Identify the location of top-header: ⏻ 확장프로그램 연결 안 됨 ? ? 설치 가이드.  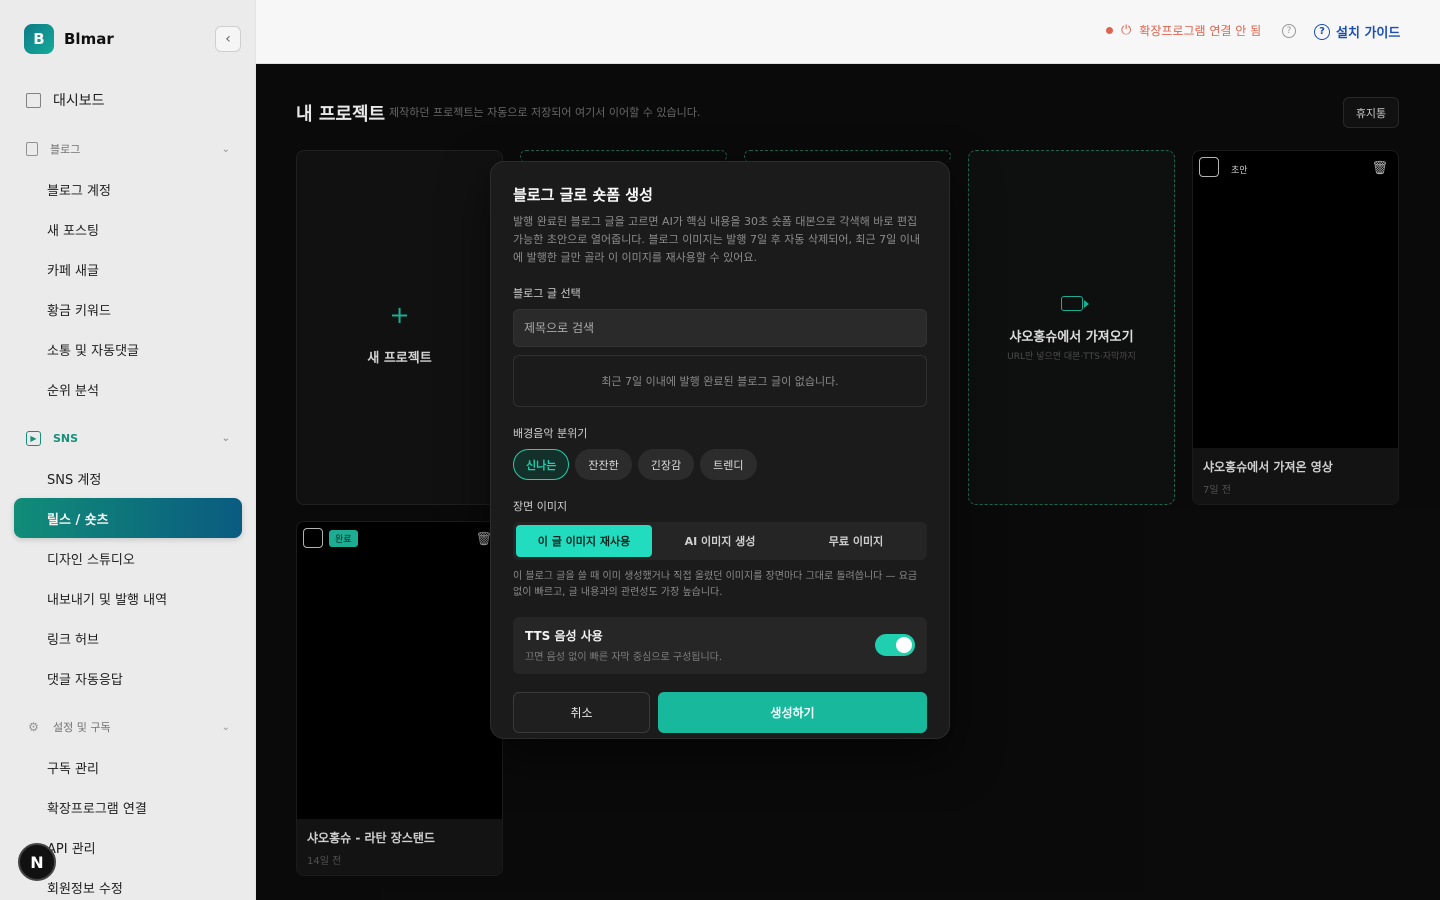
(848, 32).